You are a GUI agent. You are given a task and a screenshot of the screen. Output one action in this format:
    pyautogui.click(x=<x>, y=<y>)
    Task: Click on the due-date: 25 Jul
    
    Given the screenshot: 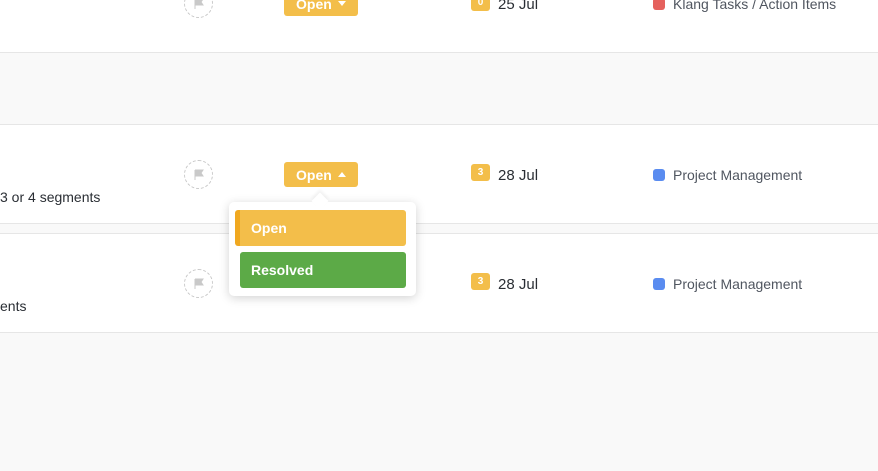 What is the action you would take?
    pyautogui.click(x=518, y=6)
    